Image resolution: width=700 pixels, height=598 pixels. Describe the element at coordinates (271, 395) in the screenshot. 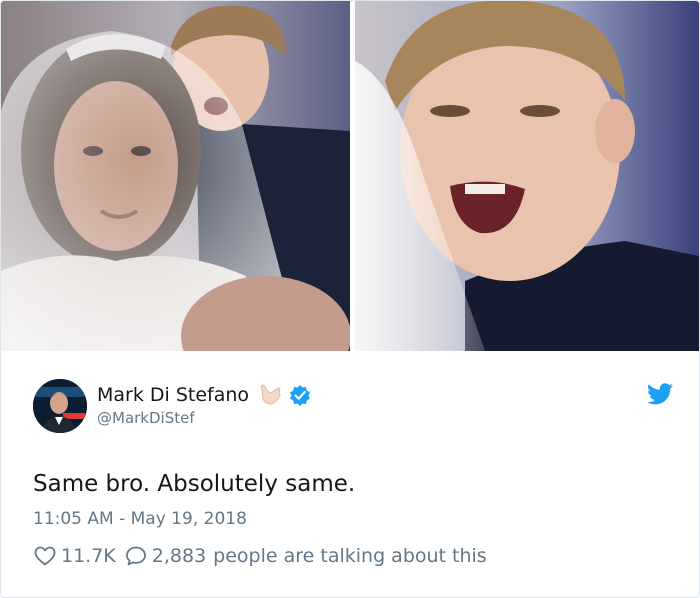

I see `call-me-hand-emoji-icon` at that location.